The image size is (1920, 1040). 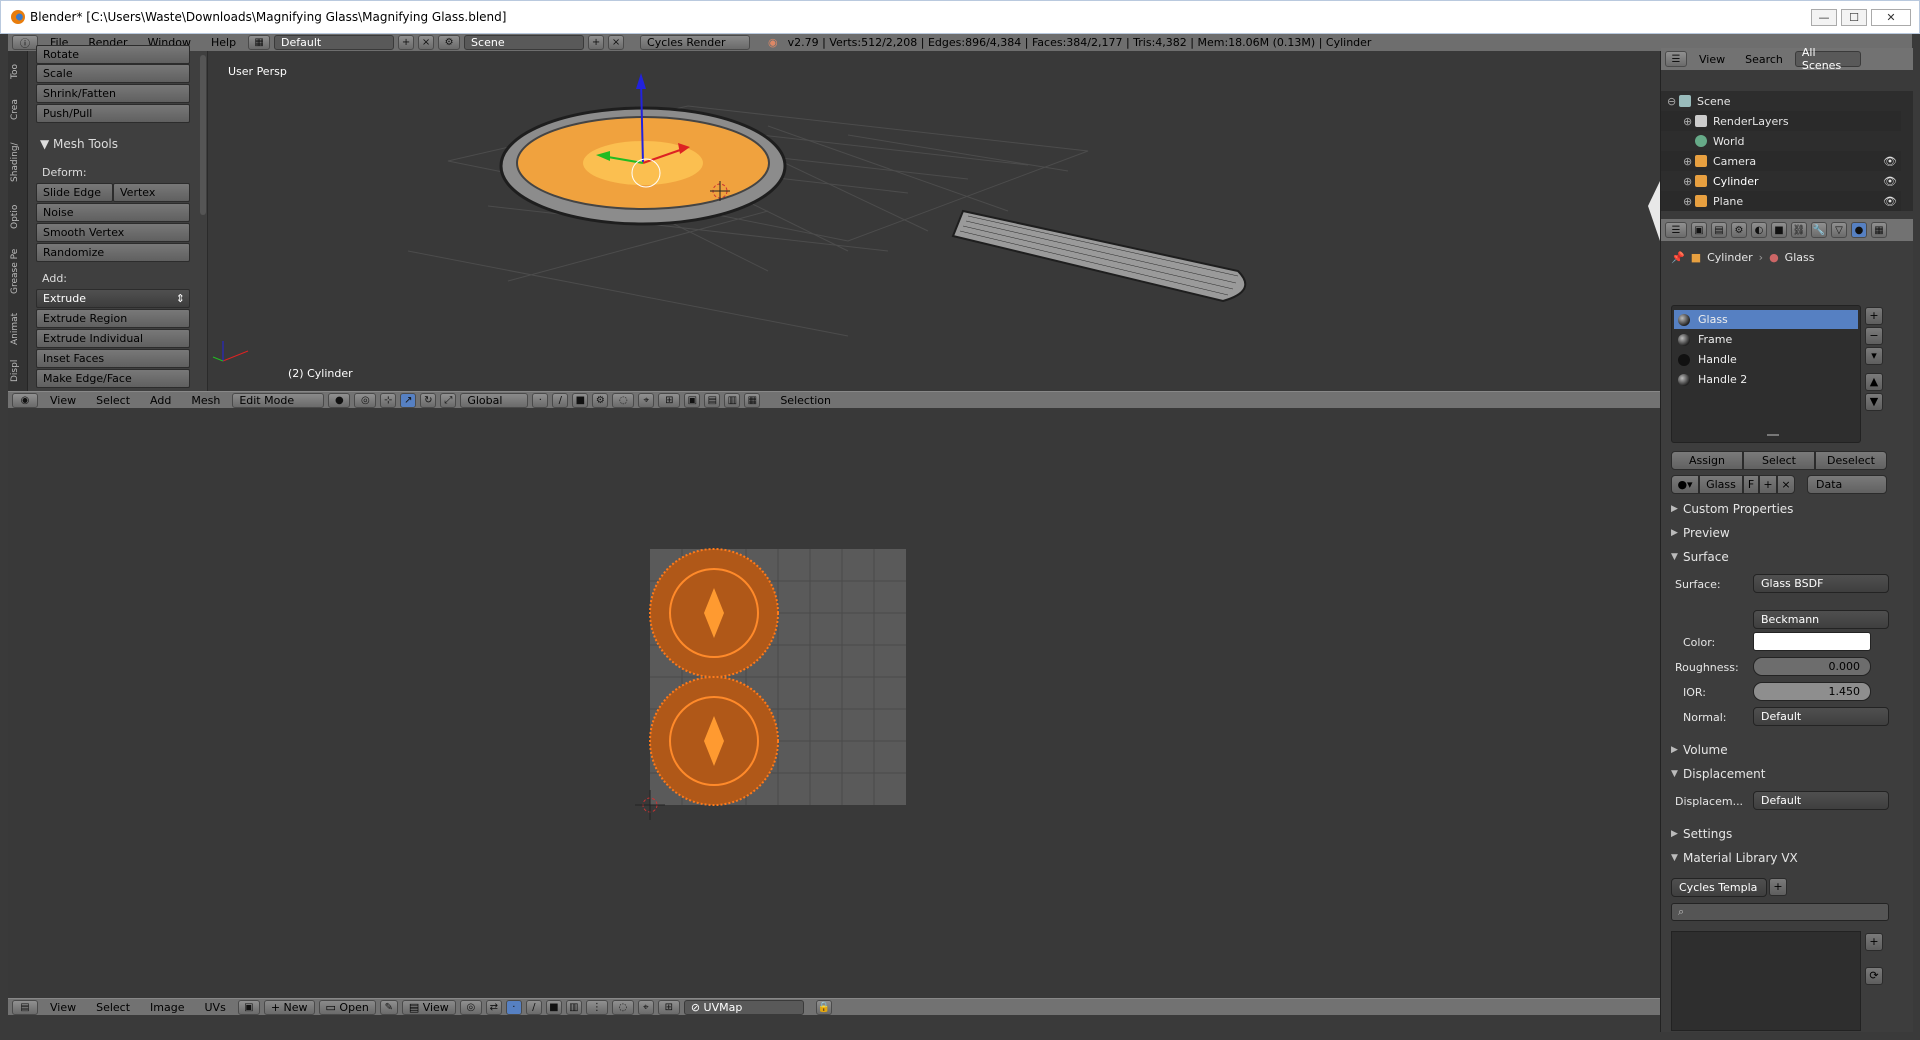 I want to click on vertex-slide-button: Vertex, so click(x=151, y=192).